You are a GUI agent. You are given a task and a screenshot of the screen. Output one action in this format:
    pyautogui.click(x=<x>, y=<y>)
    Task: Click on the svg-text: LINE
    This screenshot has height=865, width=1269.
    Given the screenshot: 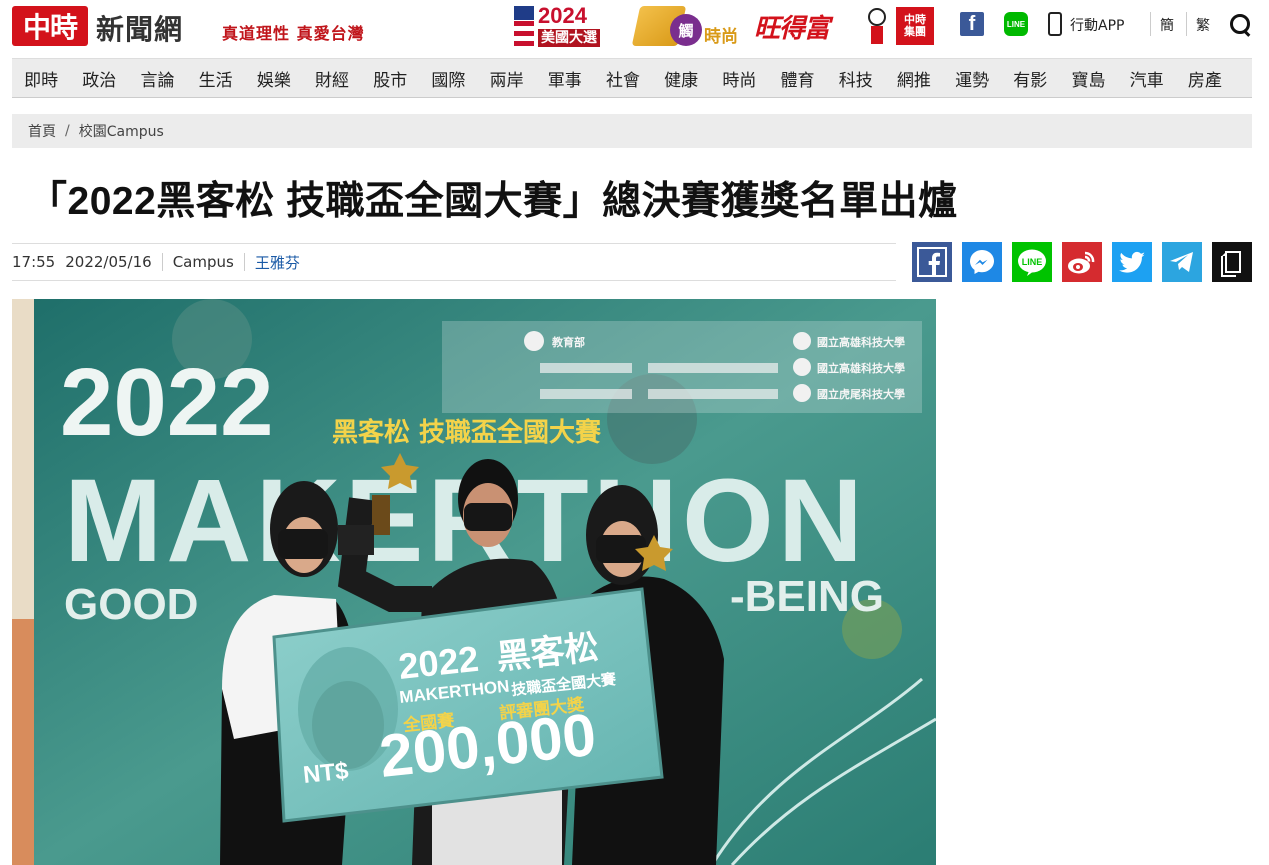 What is the action you would take?
    pyautogui.click(x=1032, y=262)
    